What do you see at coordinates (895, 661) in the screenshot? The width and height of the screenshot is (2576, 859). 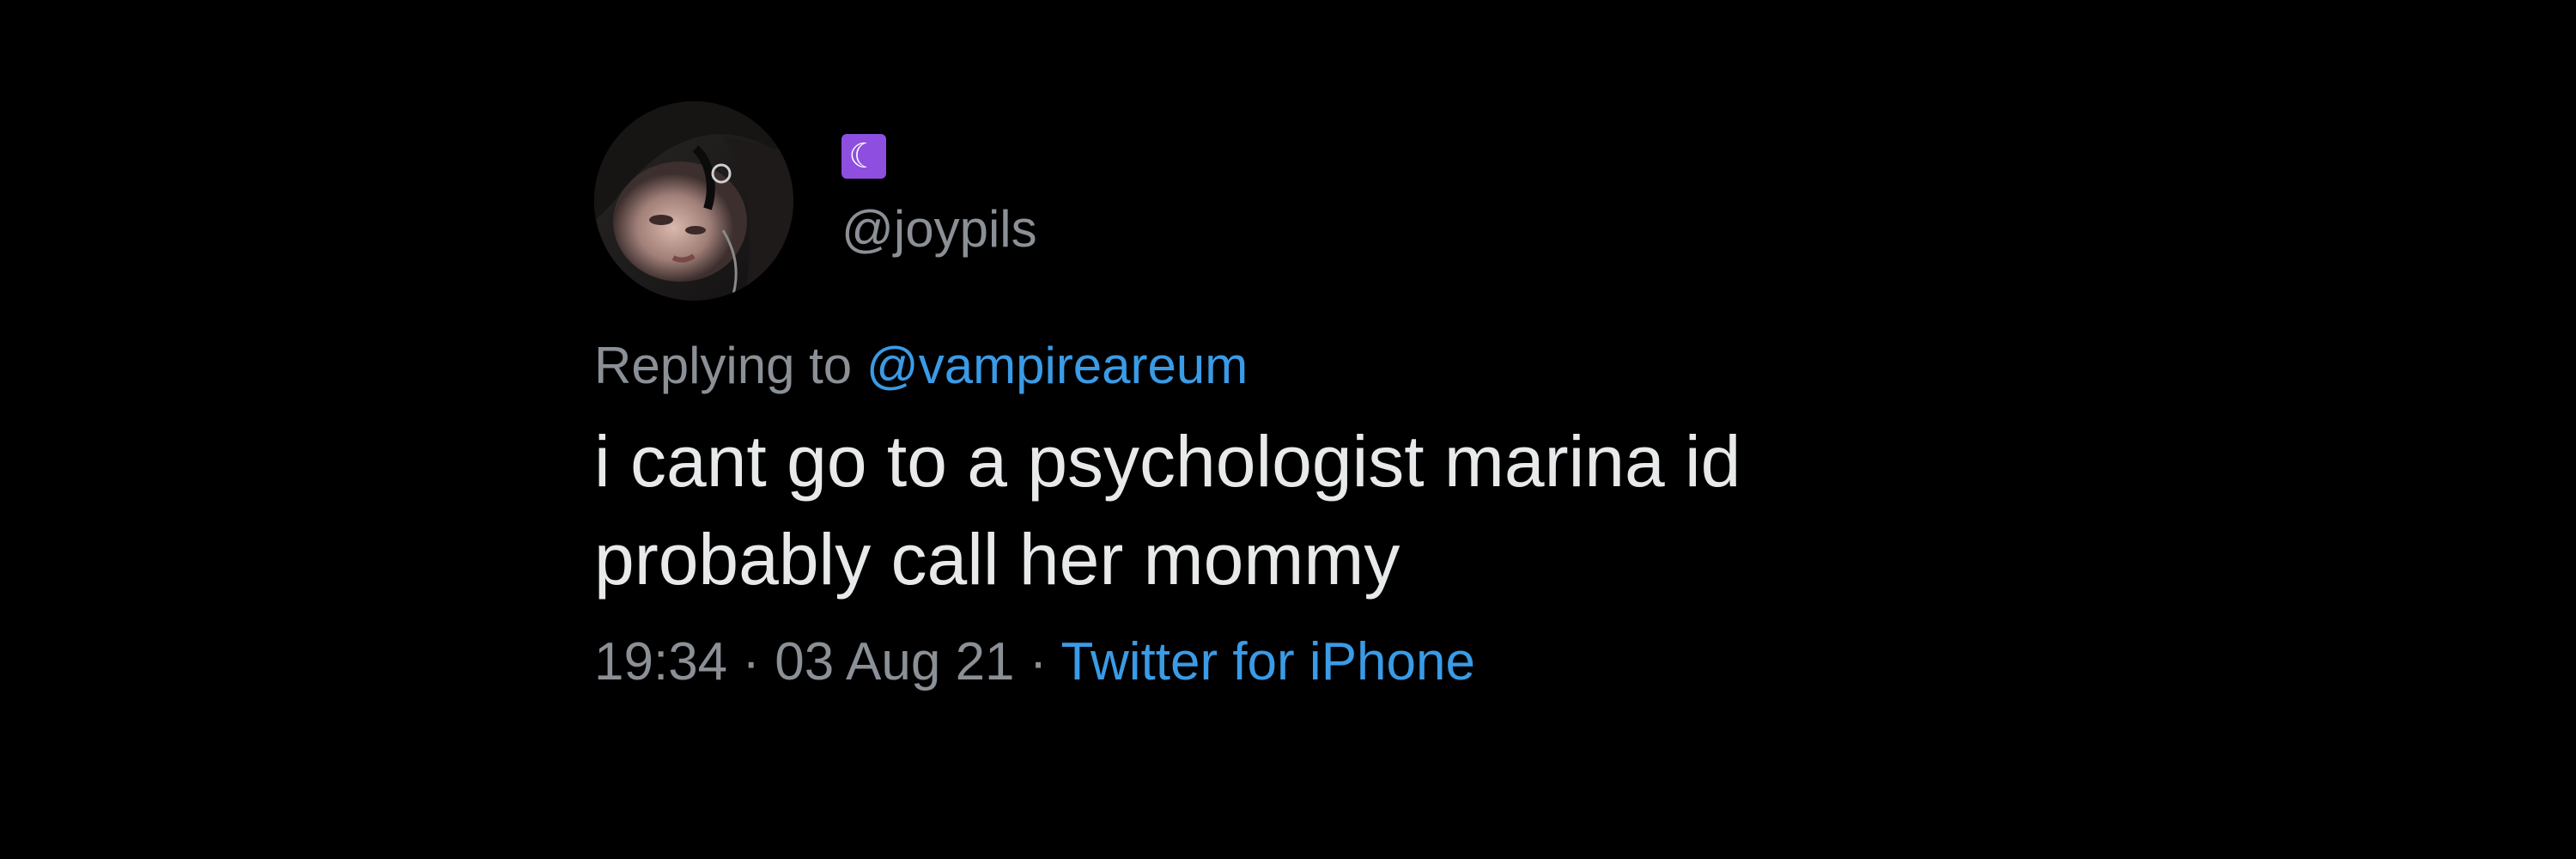 I see `tweet-date: 03 Aug 21` at bounding box center [895, 661].